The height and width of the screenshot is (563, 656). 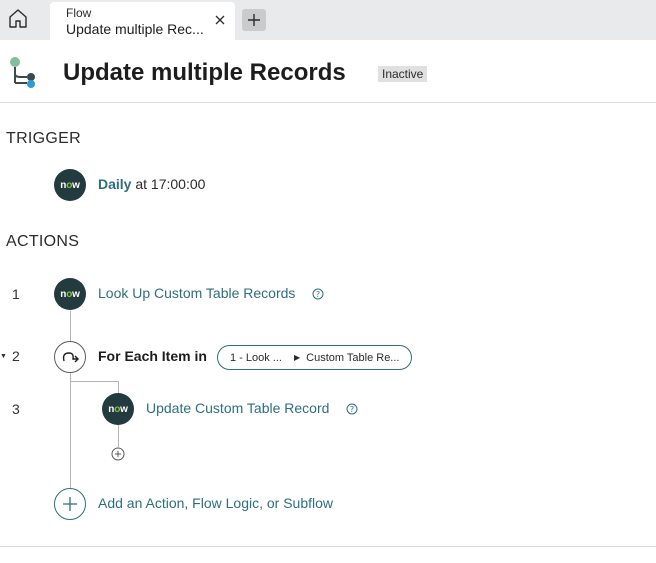 What do you see at coordinates (3, 356) in the screenshot?
I see `collapse-caret-icon: ▼` at bounding box center [3, 356].